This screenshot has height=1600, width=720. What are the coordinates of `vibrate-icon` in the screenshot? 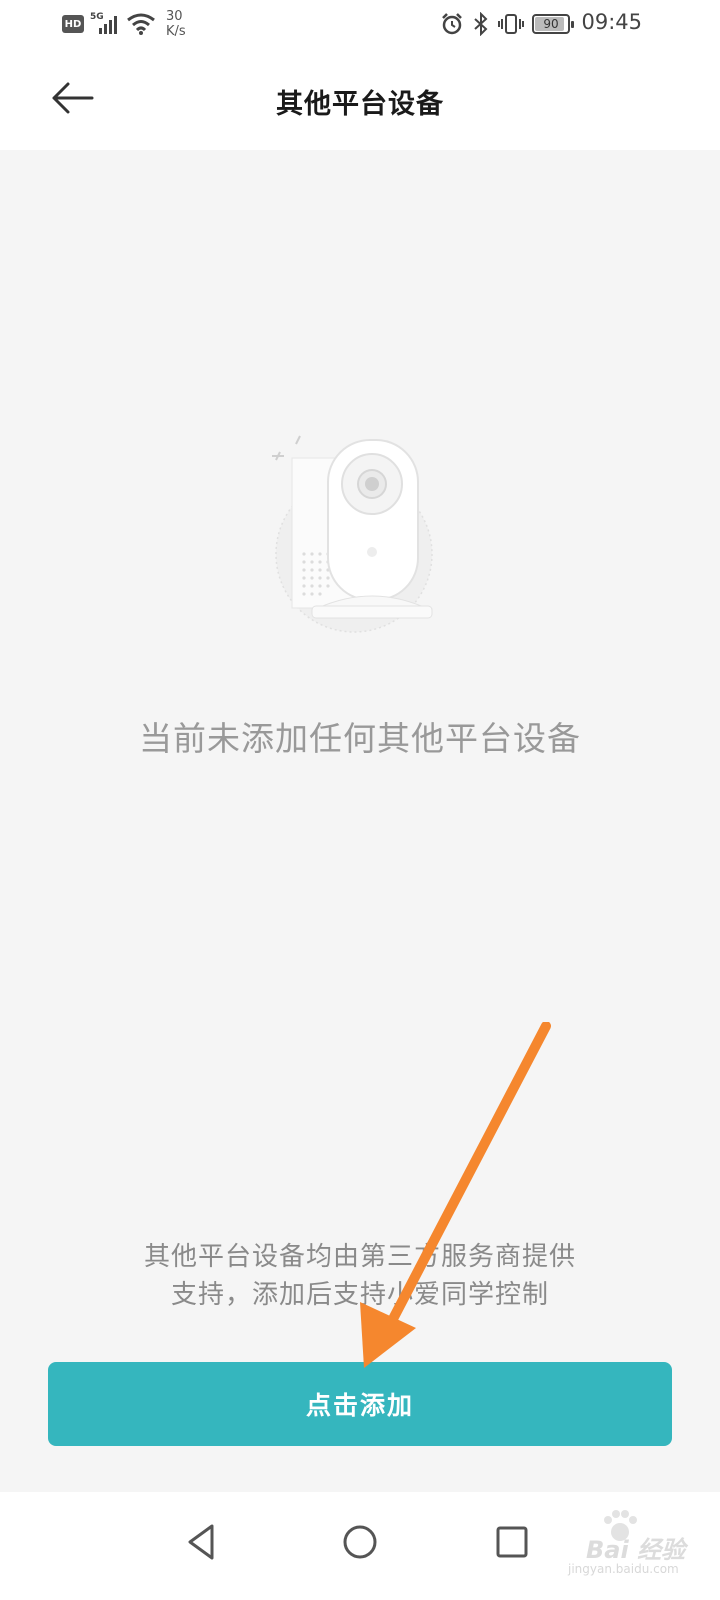 It's located at (511, 24).